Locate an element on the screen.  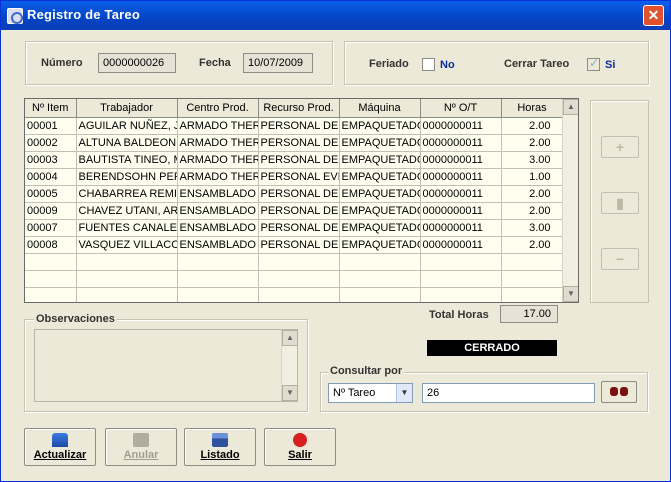
cell-item: 00001 is located at coordinates (51, 126).